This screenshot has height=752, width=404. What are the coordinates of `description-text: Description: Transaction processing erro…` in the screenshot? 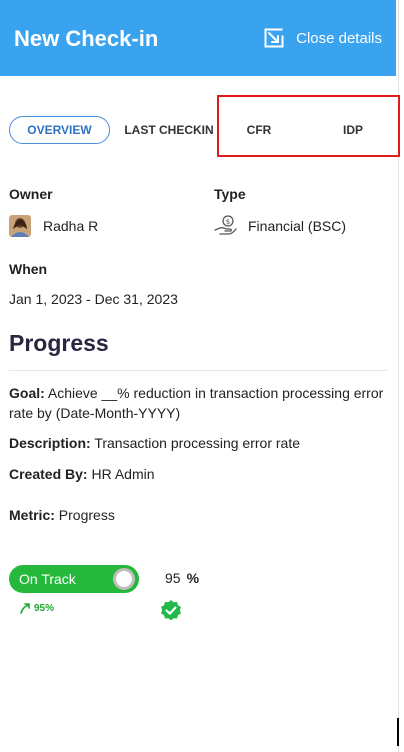 It's located at (198, 443).